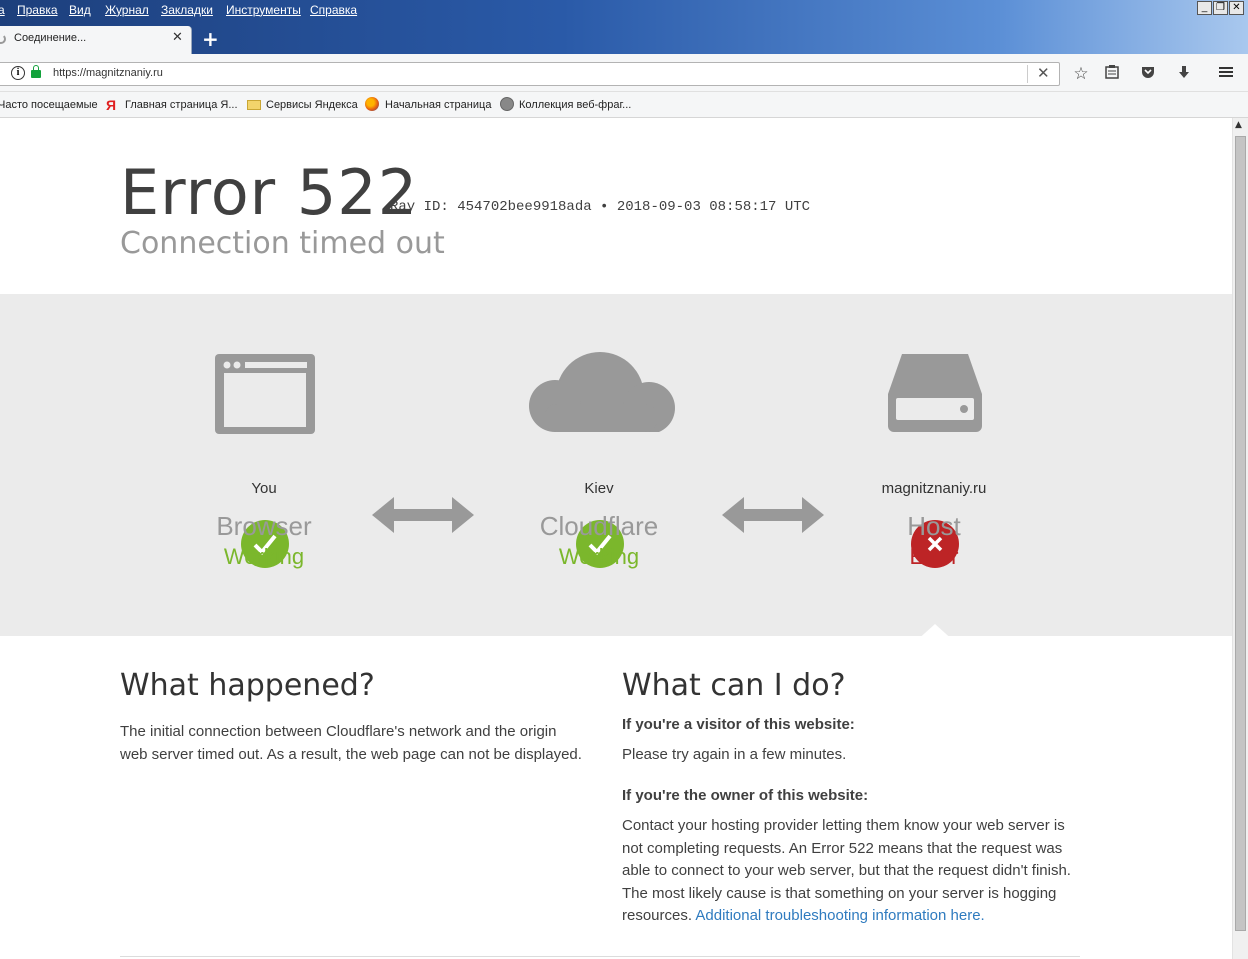 The height and width of the screenshot is (959, 1248). I want to click on star-icon: ☆, so click(1081, 74).